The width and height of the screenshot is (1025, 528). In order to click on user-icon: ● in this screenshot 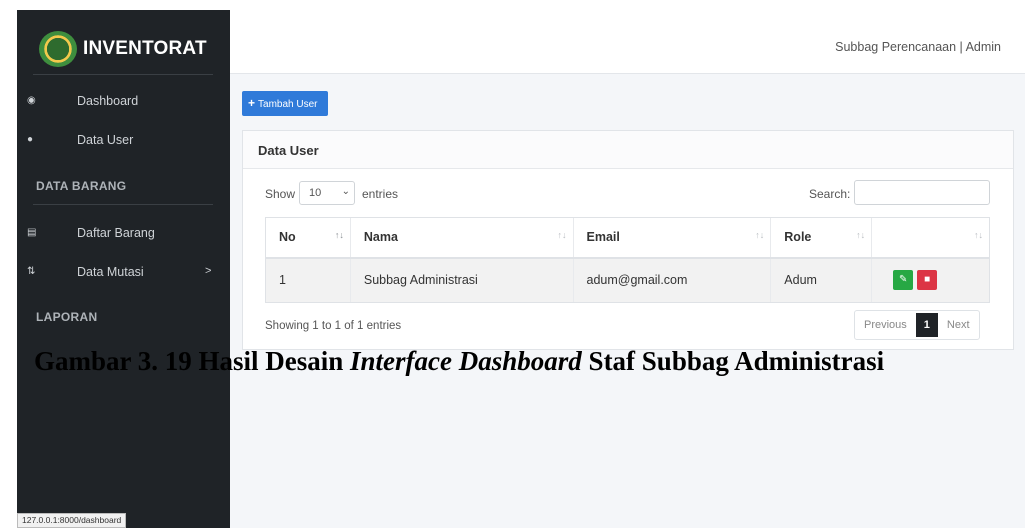, I will do `click(30, 139)`.